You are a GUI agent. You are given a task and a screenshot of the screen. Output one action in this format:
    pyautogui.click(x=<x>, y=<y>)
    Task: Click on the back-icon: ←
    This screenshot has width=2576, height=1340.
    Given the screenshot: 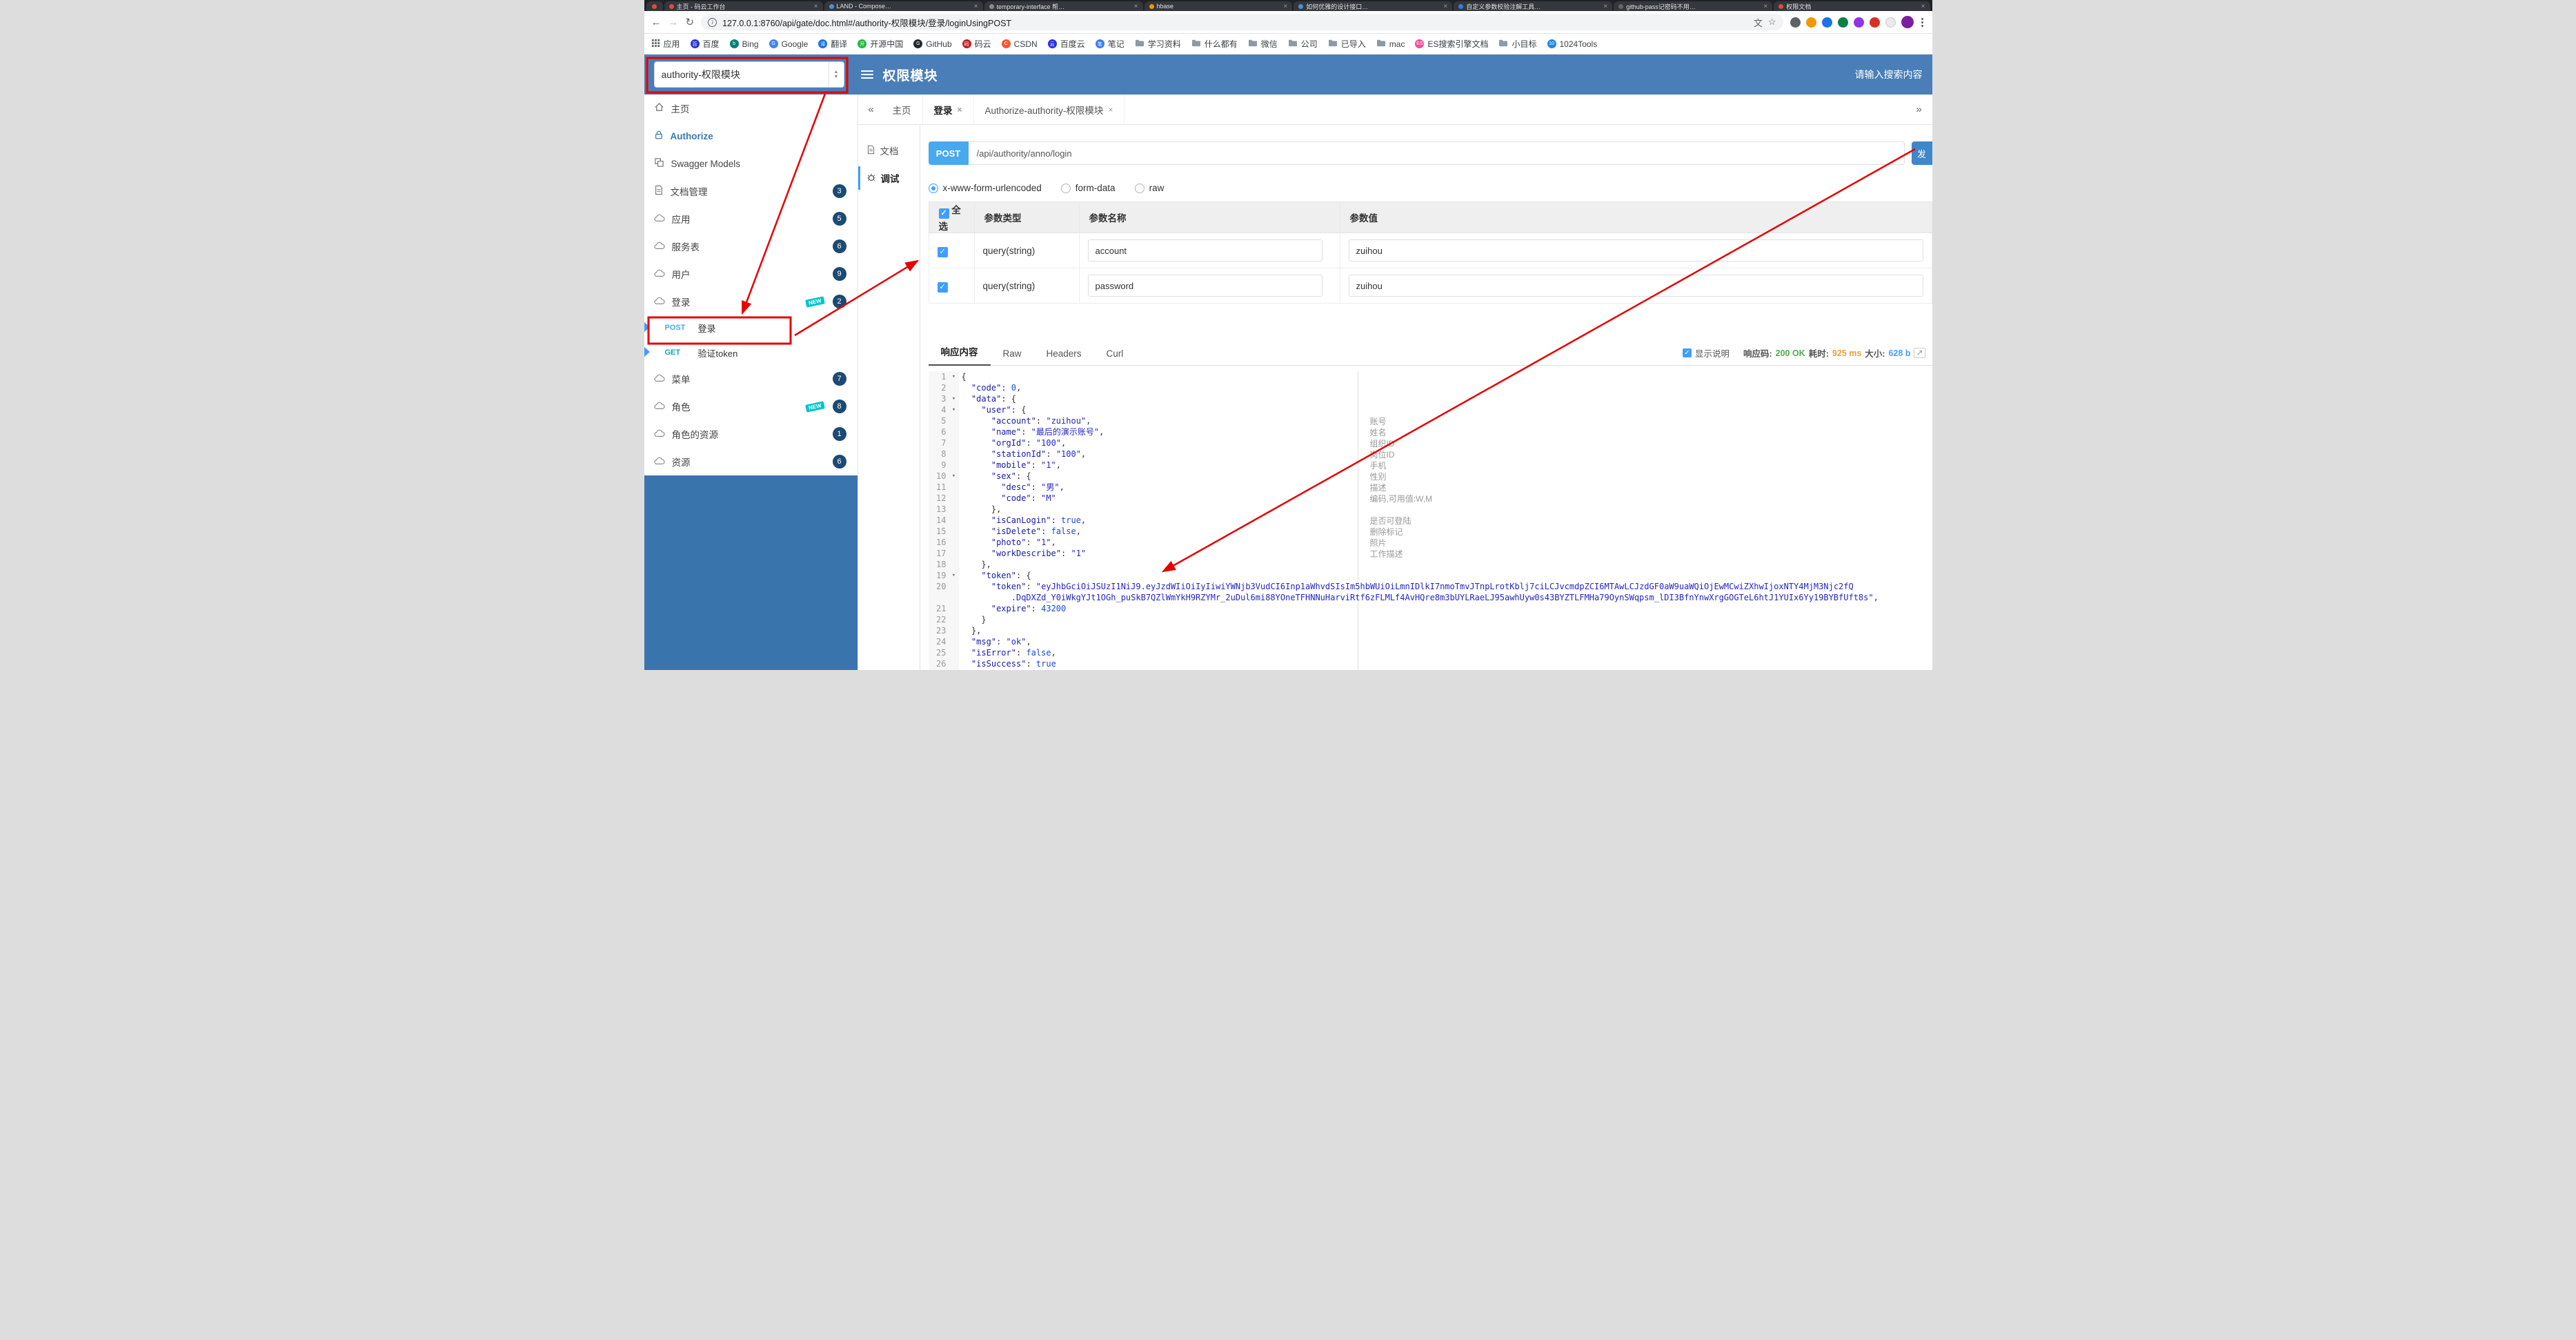 What is the action you would take?
    pyautogui.click(x=656, y=22)
    